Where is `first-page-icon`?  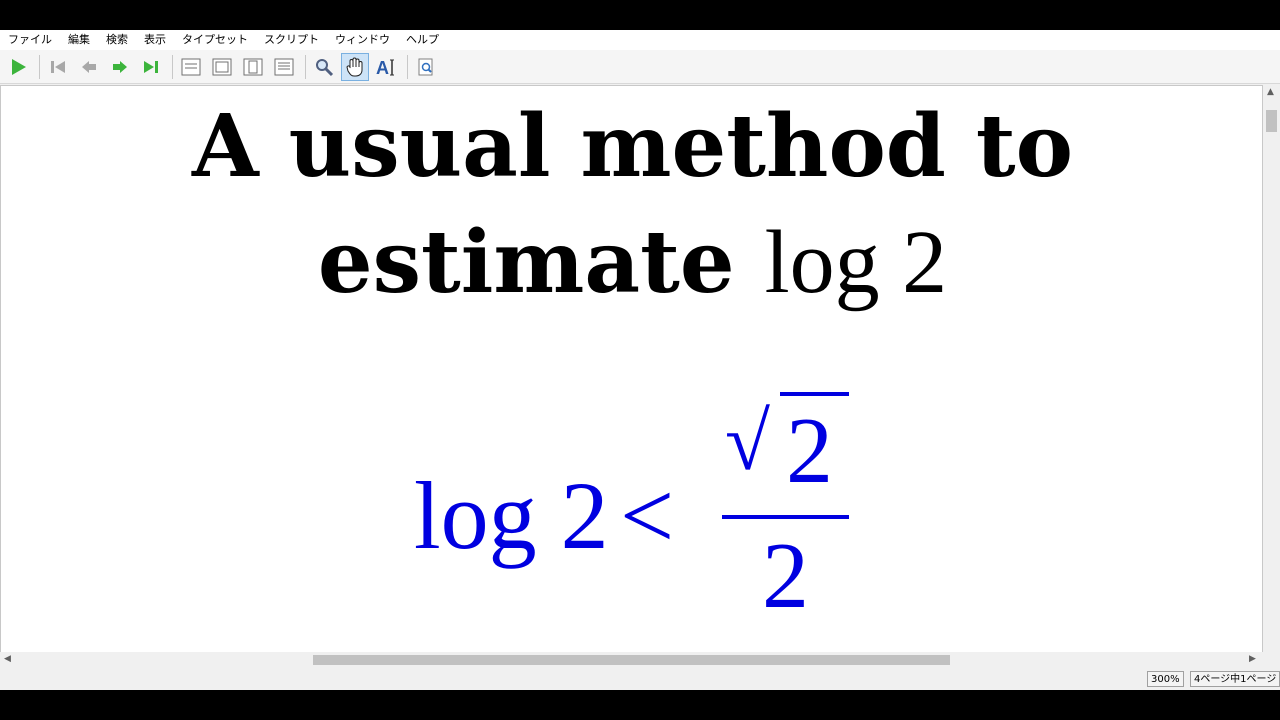 first-page-icon is located at coordinates (58, 66).